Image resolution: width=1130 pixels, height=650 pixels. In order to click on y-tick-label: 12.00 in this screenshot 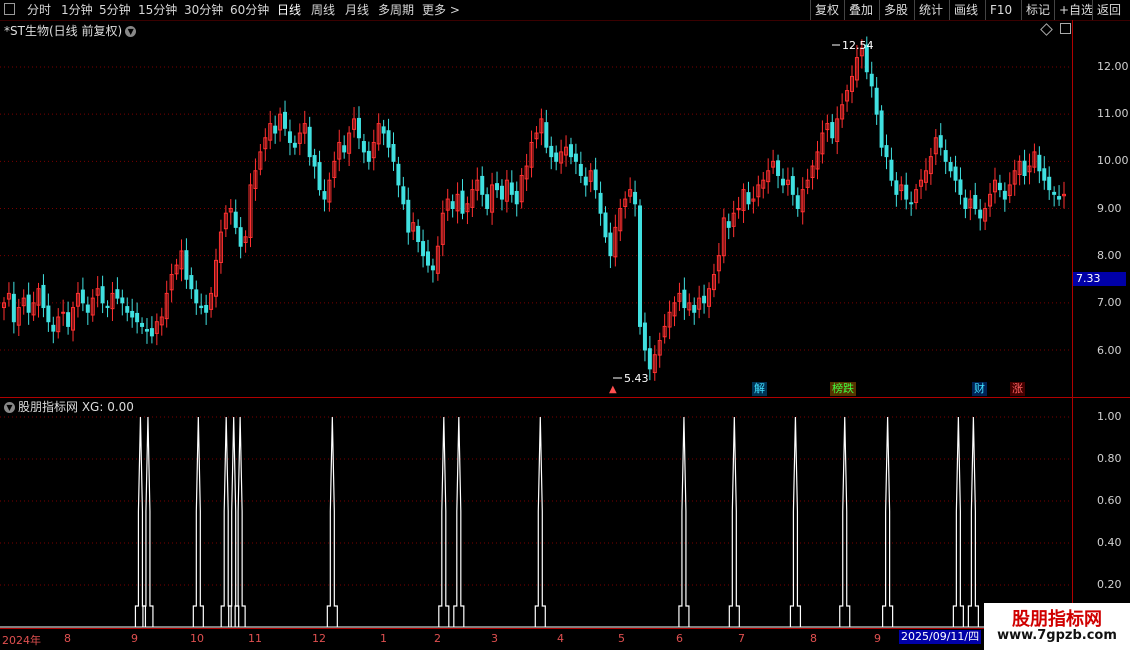, I will do `click(1113, 66)`.